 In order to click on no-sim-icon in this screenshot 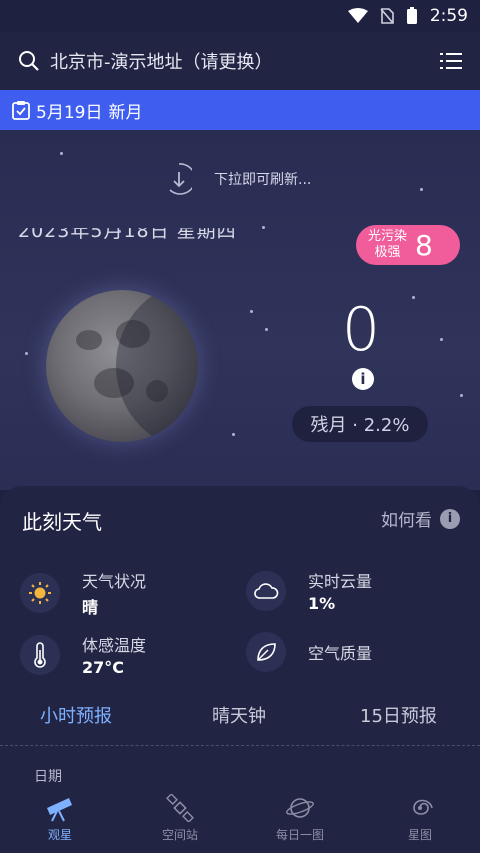, I will do `click(387, 16)`.